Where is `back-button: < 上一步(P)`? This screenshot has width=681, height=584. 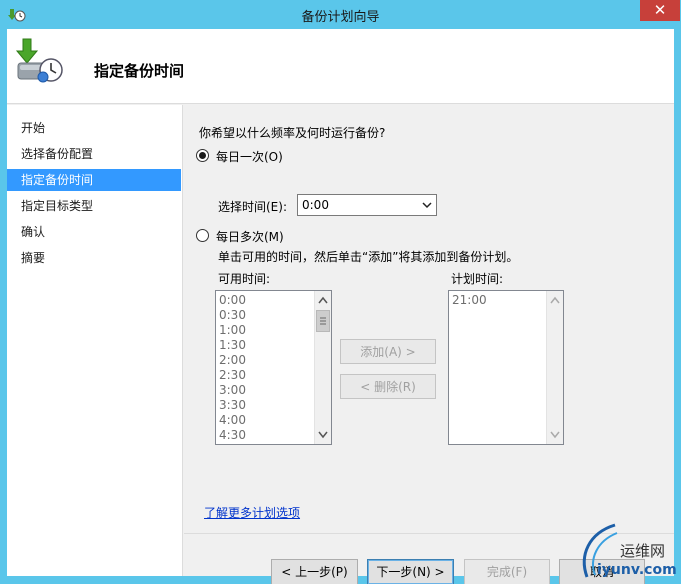 back-button: < 上一步(P) is located at coordinates (314, 571).